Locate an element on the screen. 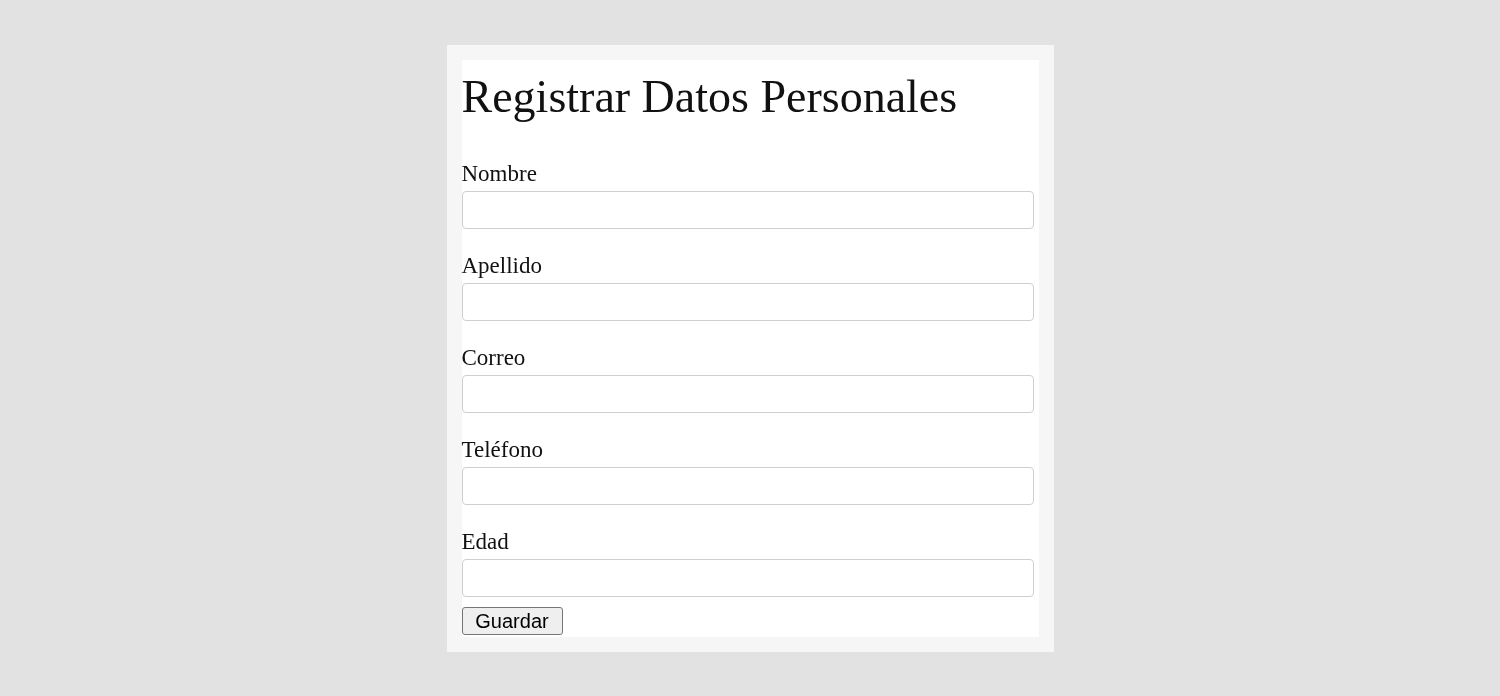 This screenshot has height=696, width=1500. form-title: Registrar Datos Personales is located at coordinates (710, 97).